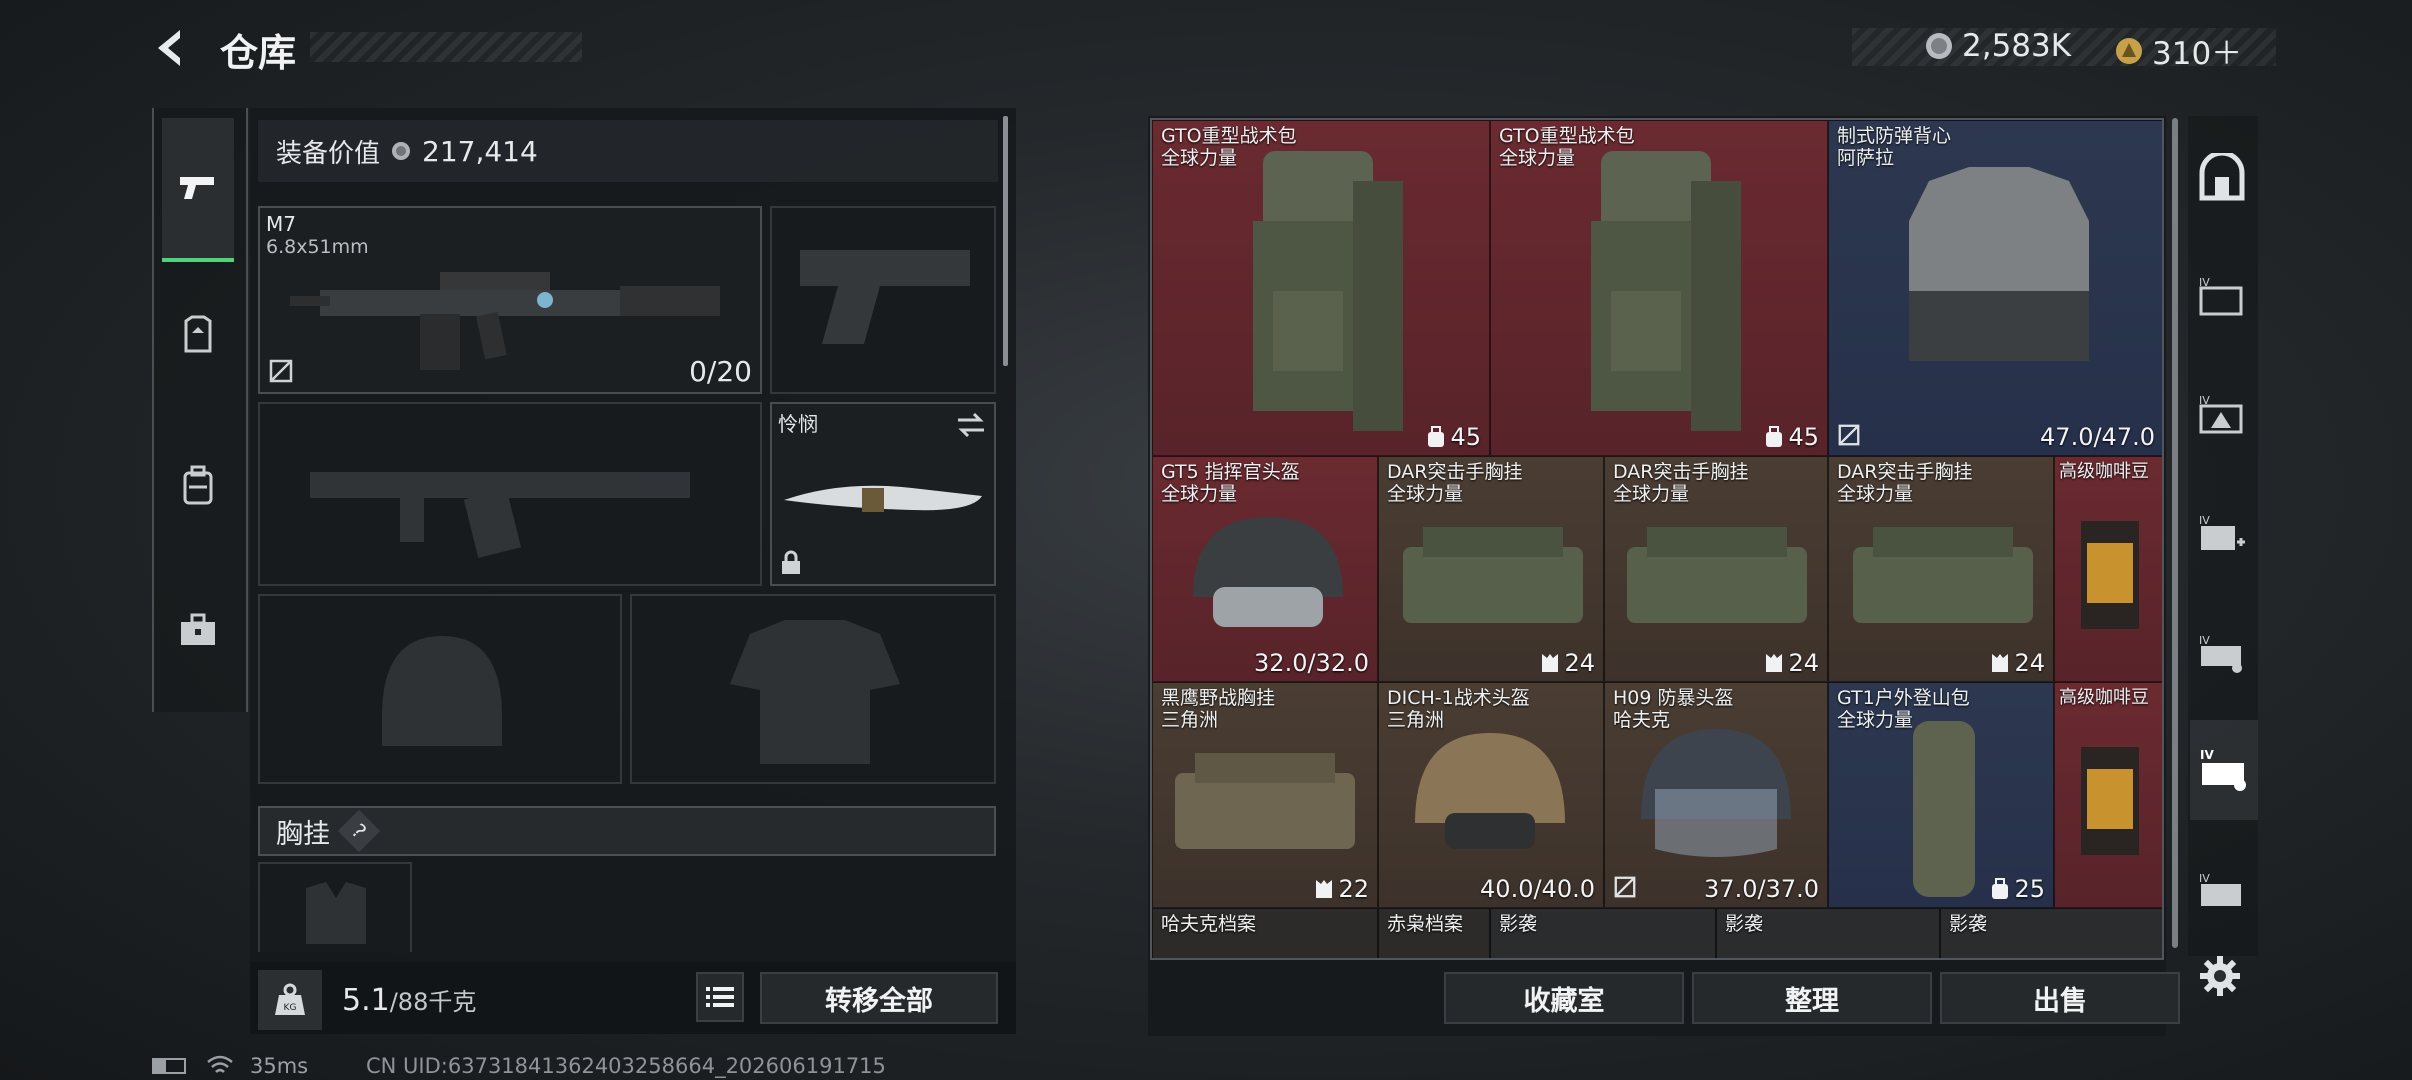 This screenshot has width=2412, height=1080. I want to click on primary-weapon-slot: M7 6.8x51mm 0/20, so click(510, 300).